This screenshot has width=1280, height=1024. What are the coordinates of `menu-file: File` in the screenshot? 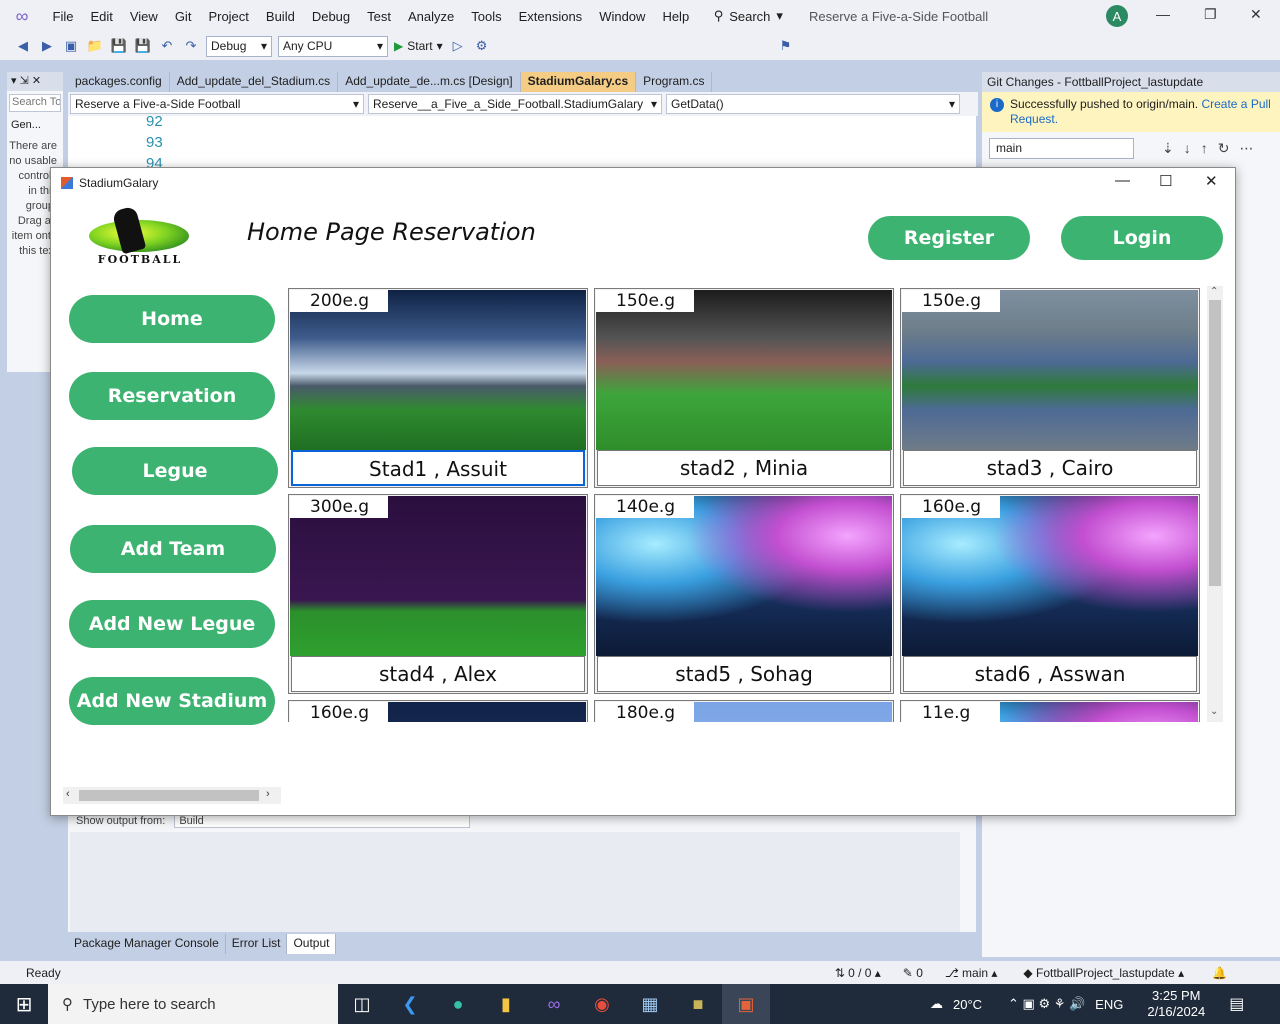 It's located at (63, 16).